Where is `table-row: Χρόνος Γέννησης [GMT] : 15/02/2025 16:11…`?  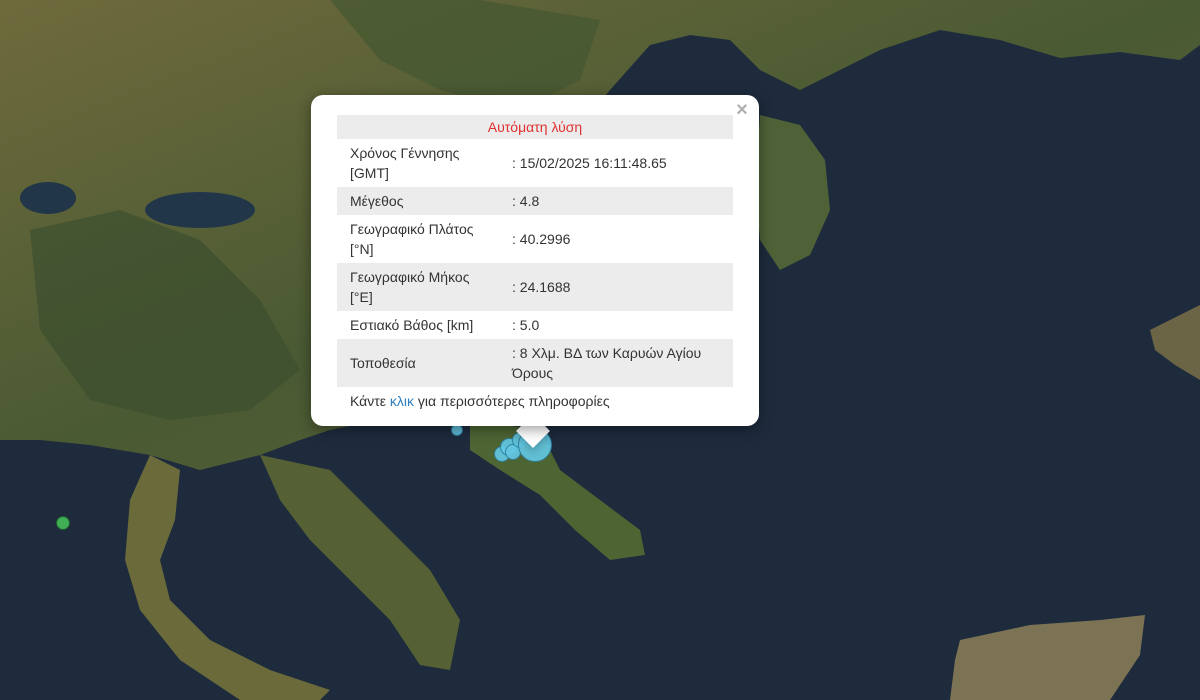 table-row: Χρόνος Γέννησης [GMT] : 15/02/2025 16:11… is located at coordinates (535, 163).